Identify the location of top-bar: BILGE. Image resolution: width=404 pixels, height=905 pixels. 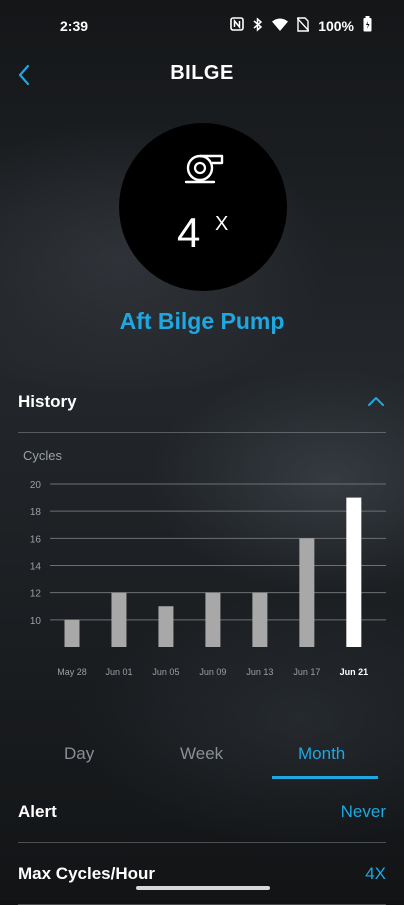
(202, 75).